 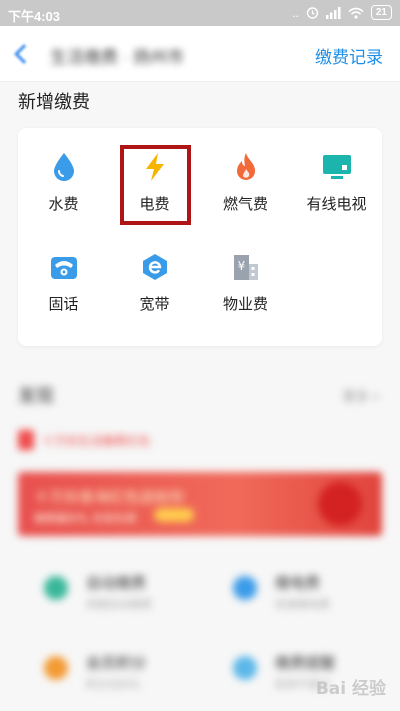 What do you see at coordinates (64, 167) in the screenshot?
I see `water-drop-icon` at bounding box center [64, 167].